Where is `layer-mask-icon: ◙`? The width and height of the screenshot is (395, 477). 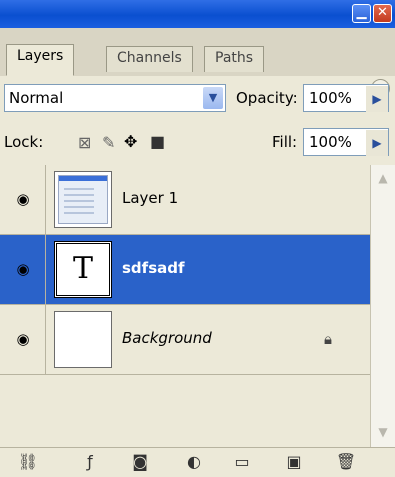
layer-mask-icon: ◙ is located at coordinates (140, 462).